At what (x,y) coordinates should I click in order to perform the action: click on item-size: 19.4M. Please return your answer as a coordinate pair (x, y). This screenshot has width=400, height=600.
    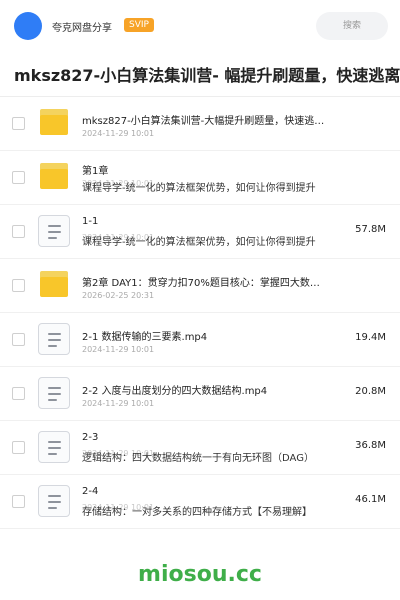
    Looking at the image, I should click on (370, 337).